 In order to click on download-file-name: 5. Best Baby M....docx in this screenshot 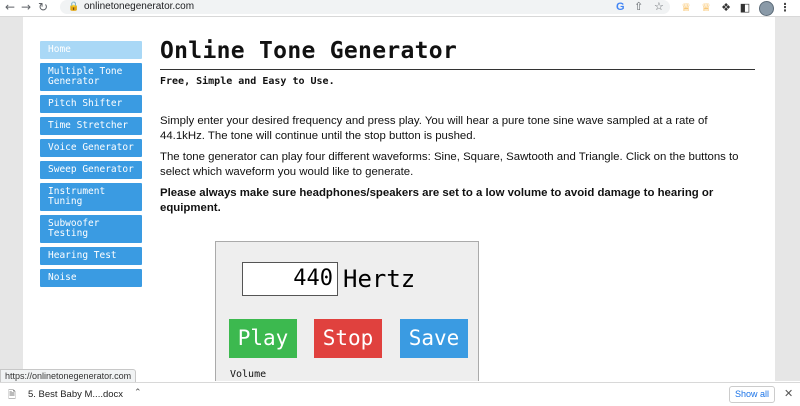, I will do `click(75, 394)`.